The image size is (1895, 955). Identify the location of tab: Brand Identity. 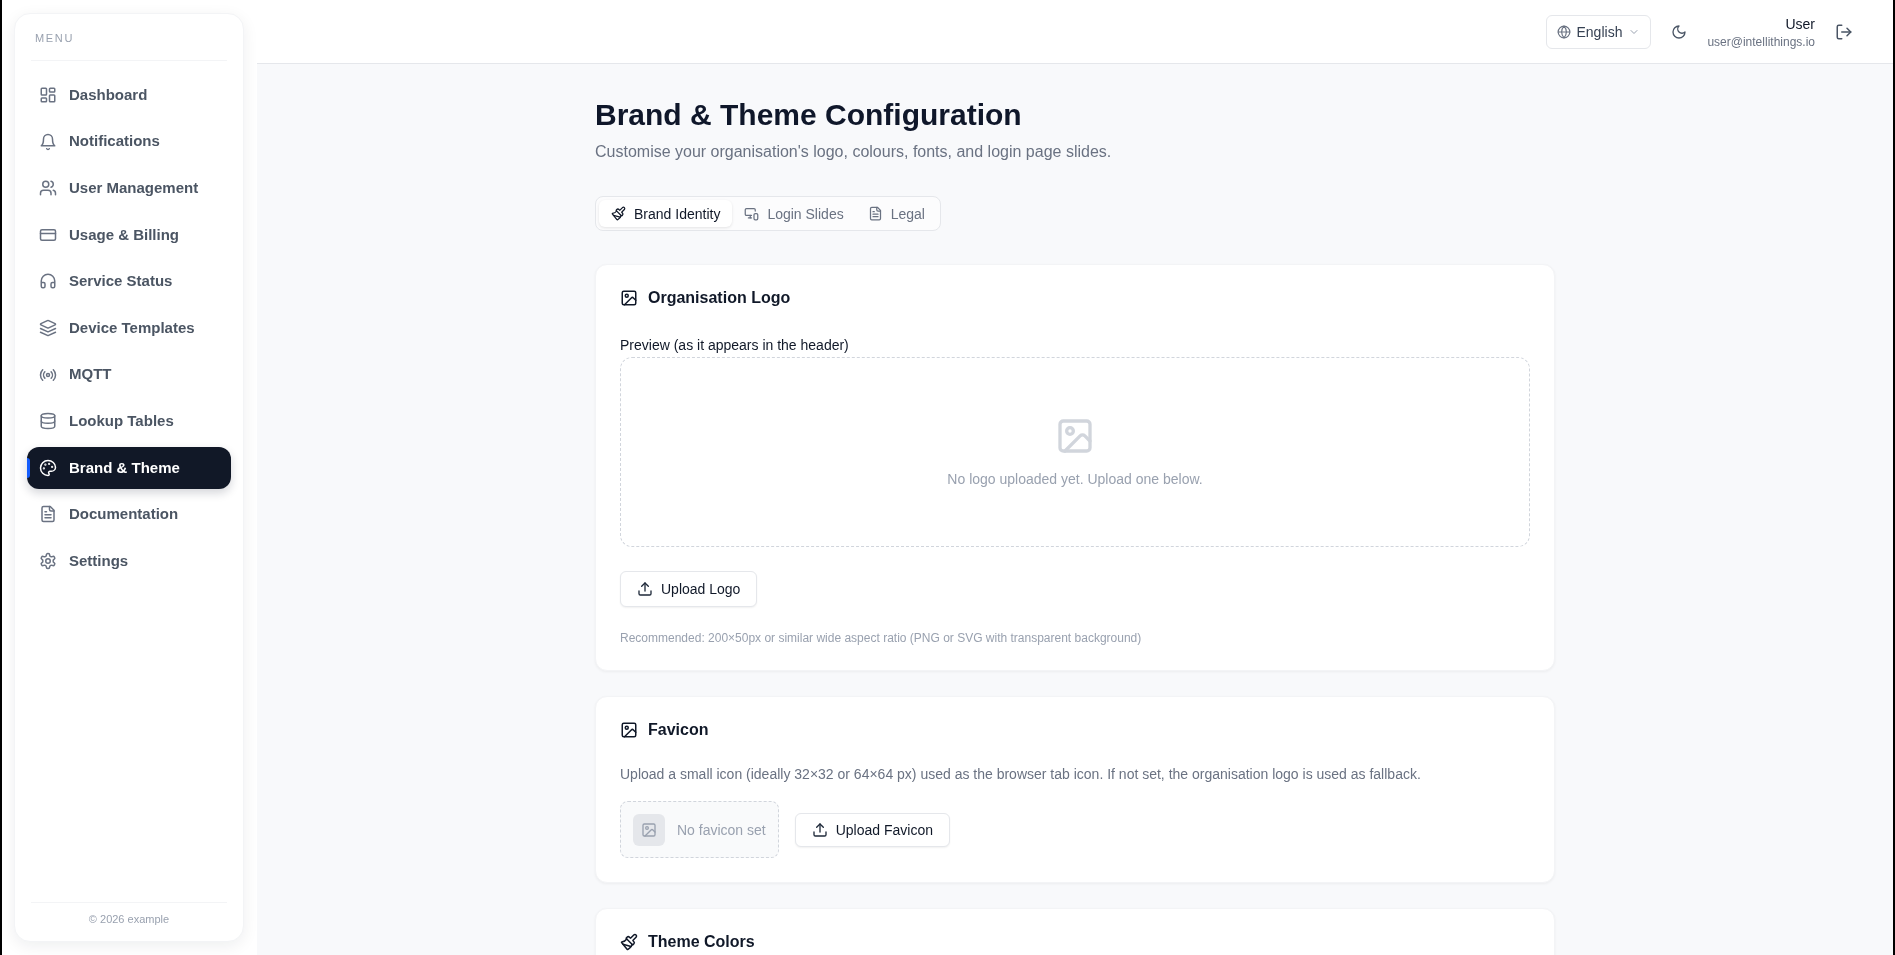
(666, 213).